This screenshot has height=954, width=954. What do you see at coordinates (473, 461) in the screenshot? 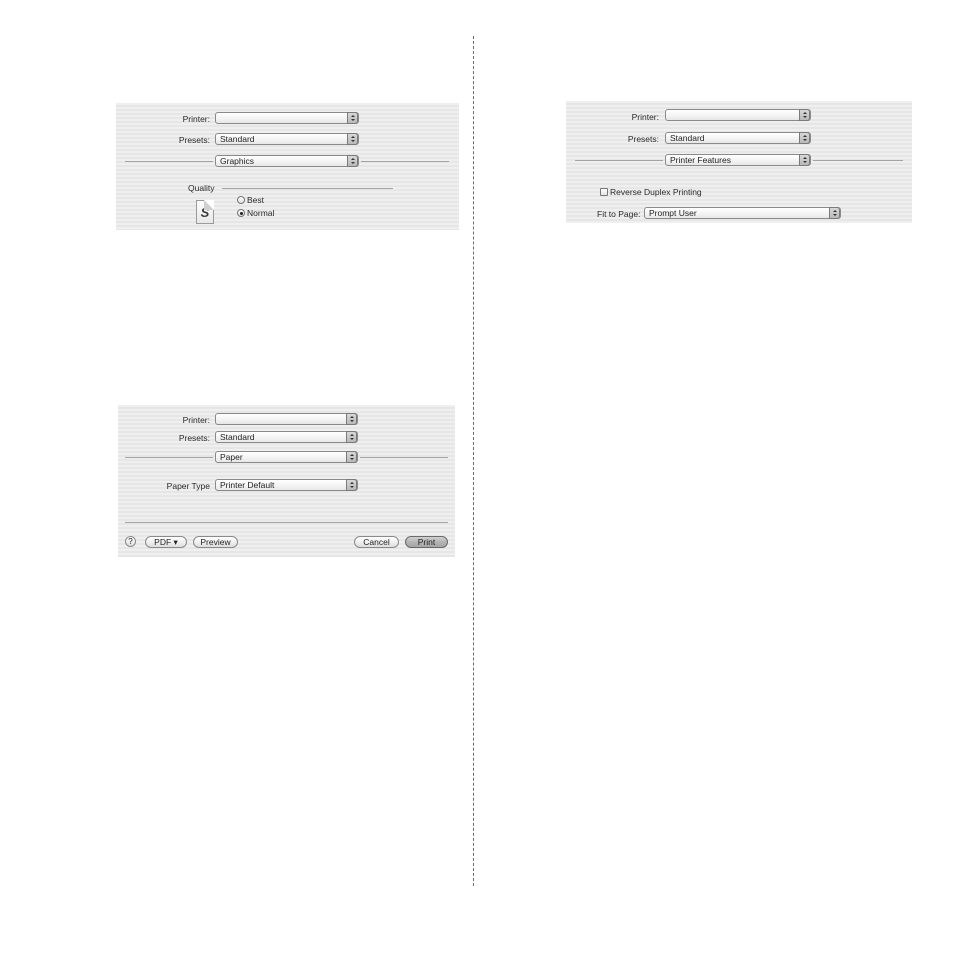
I see `page-column-divider` at bounding box center [473, 461].